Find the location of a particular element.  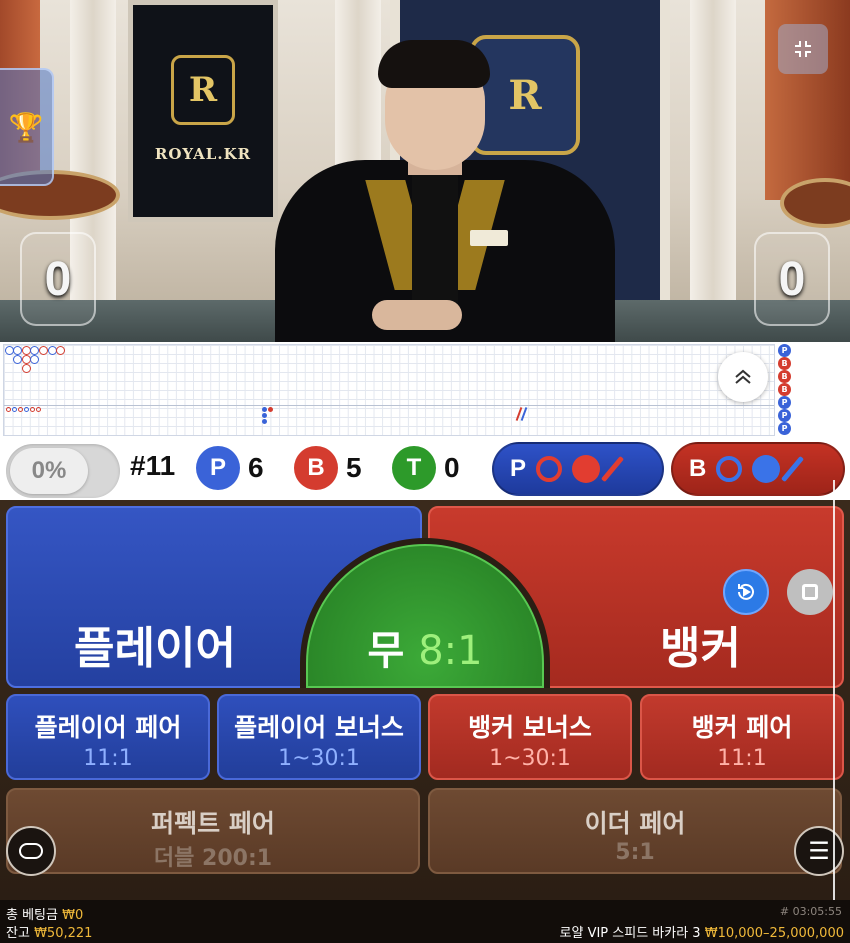

collapse-icon is located at coordinates (803, 49).